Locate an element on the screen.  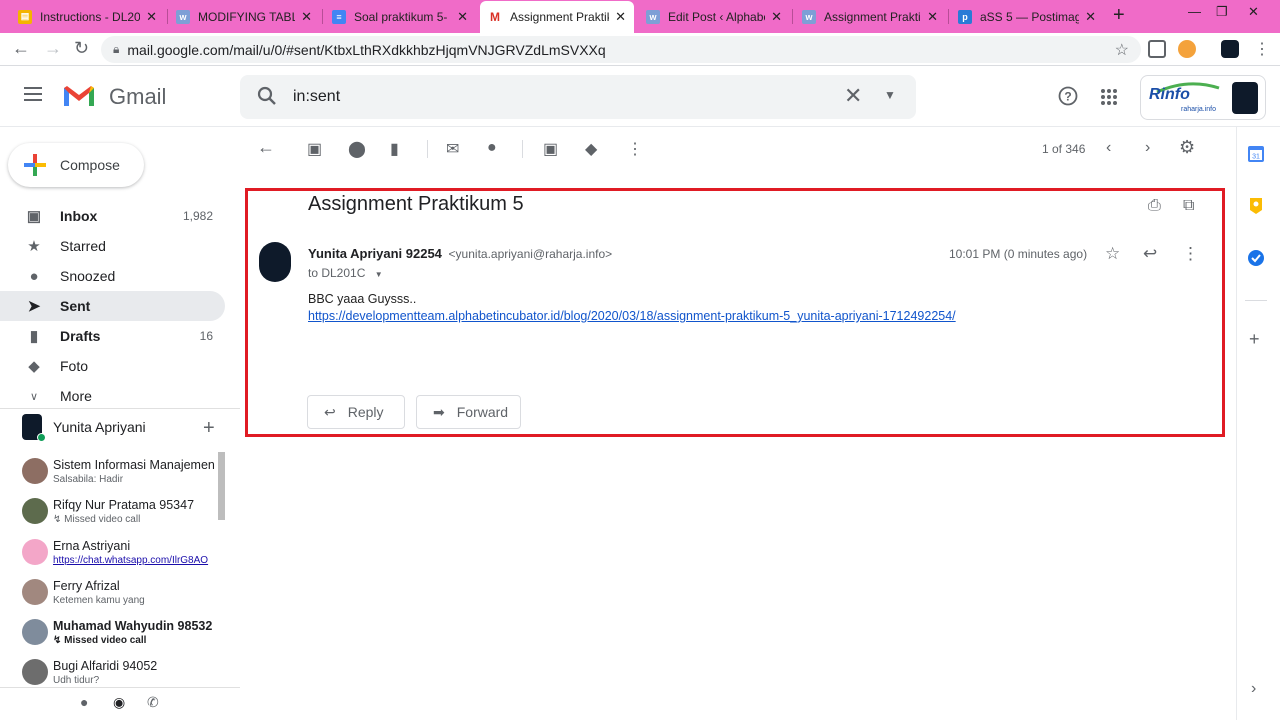
contacts-scrollbar is located at coordinates (221, 486).